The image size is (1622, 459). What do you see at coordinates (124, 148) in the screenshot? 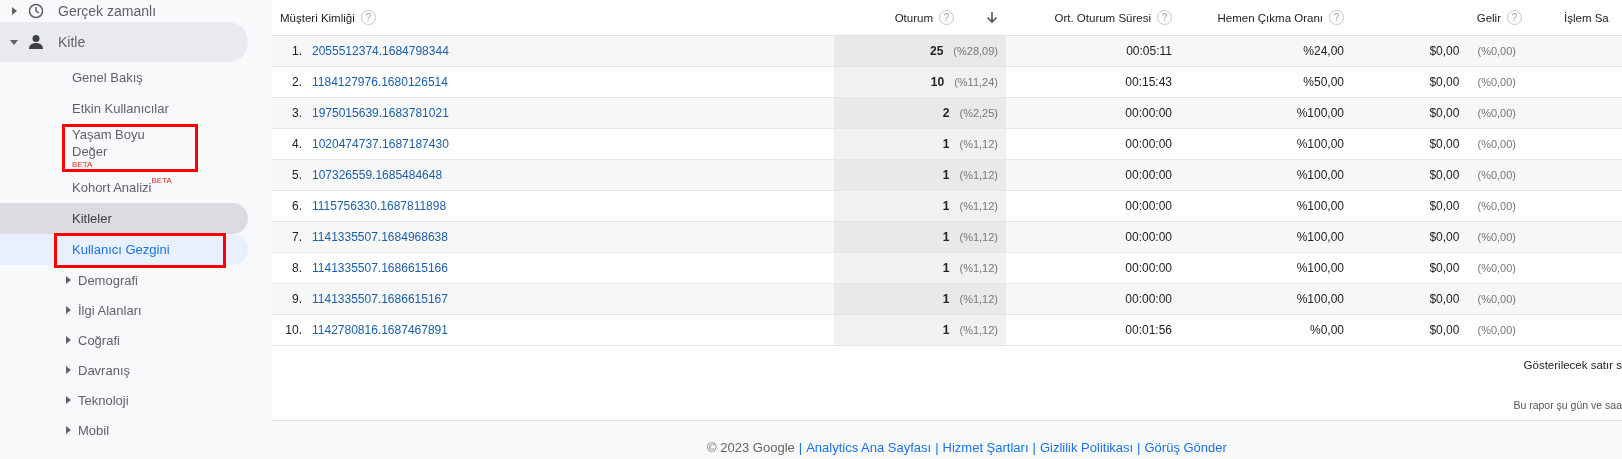
I see `nav-item: Yaşam Boyu Değer BETA` at bounding box center [124, 148].